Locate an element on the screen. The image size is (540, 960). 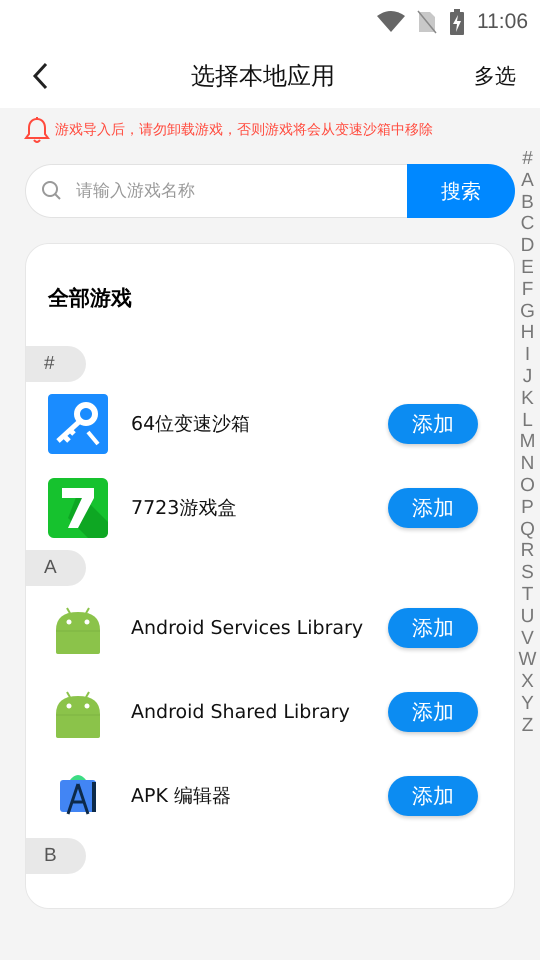
letter-header: B is located at coordinates (56, 856).